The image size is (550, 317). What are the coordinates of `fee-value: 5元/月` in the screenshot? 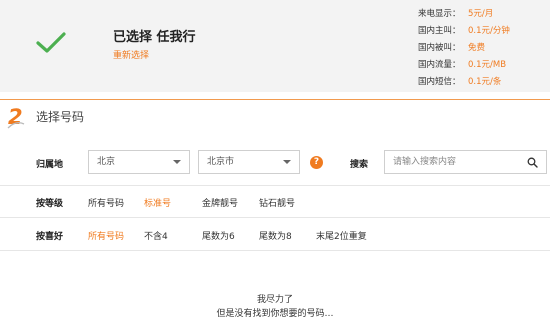 It's located at (481, 14).